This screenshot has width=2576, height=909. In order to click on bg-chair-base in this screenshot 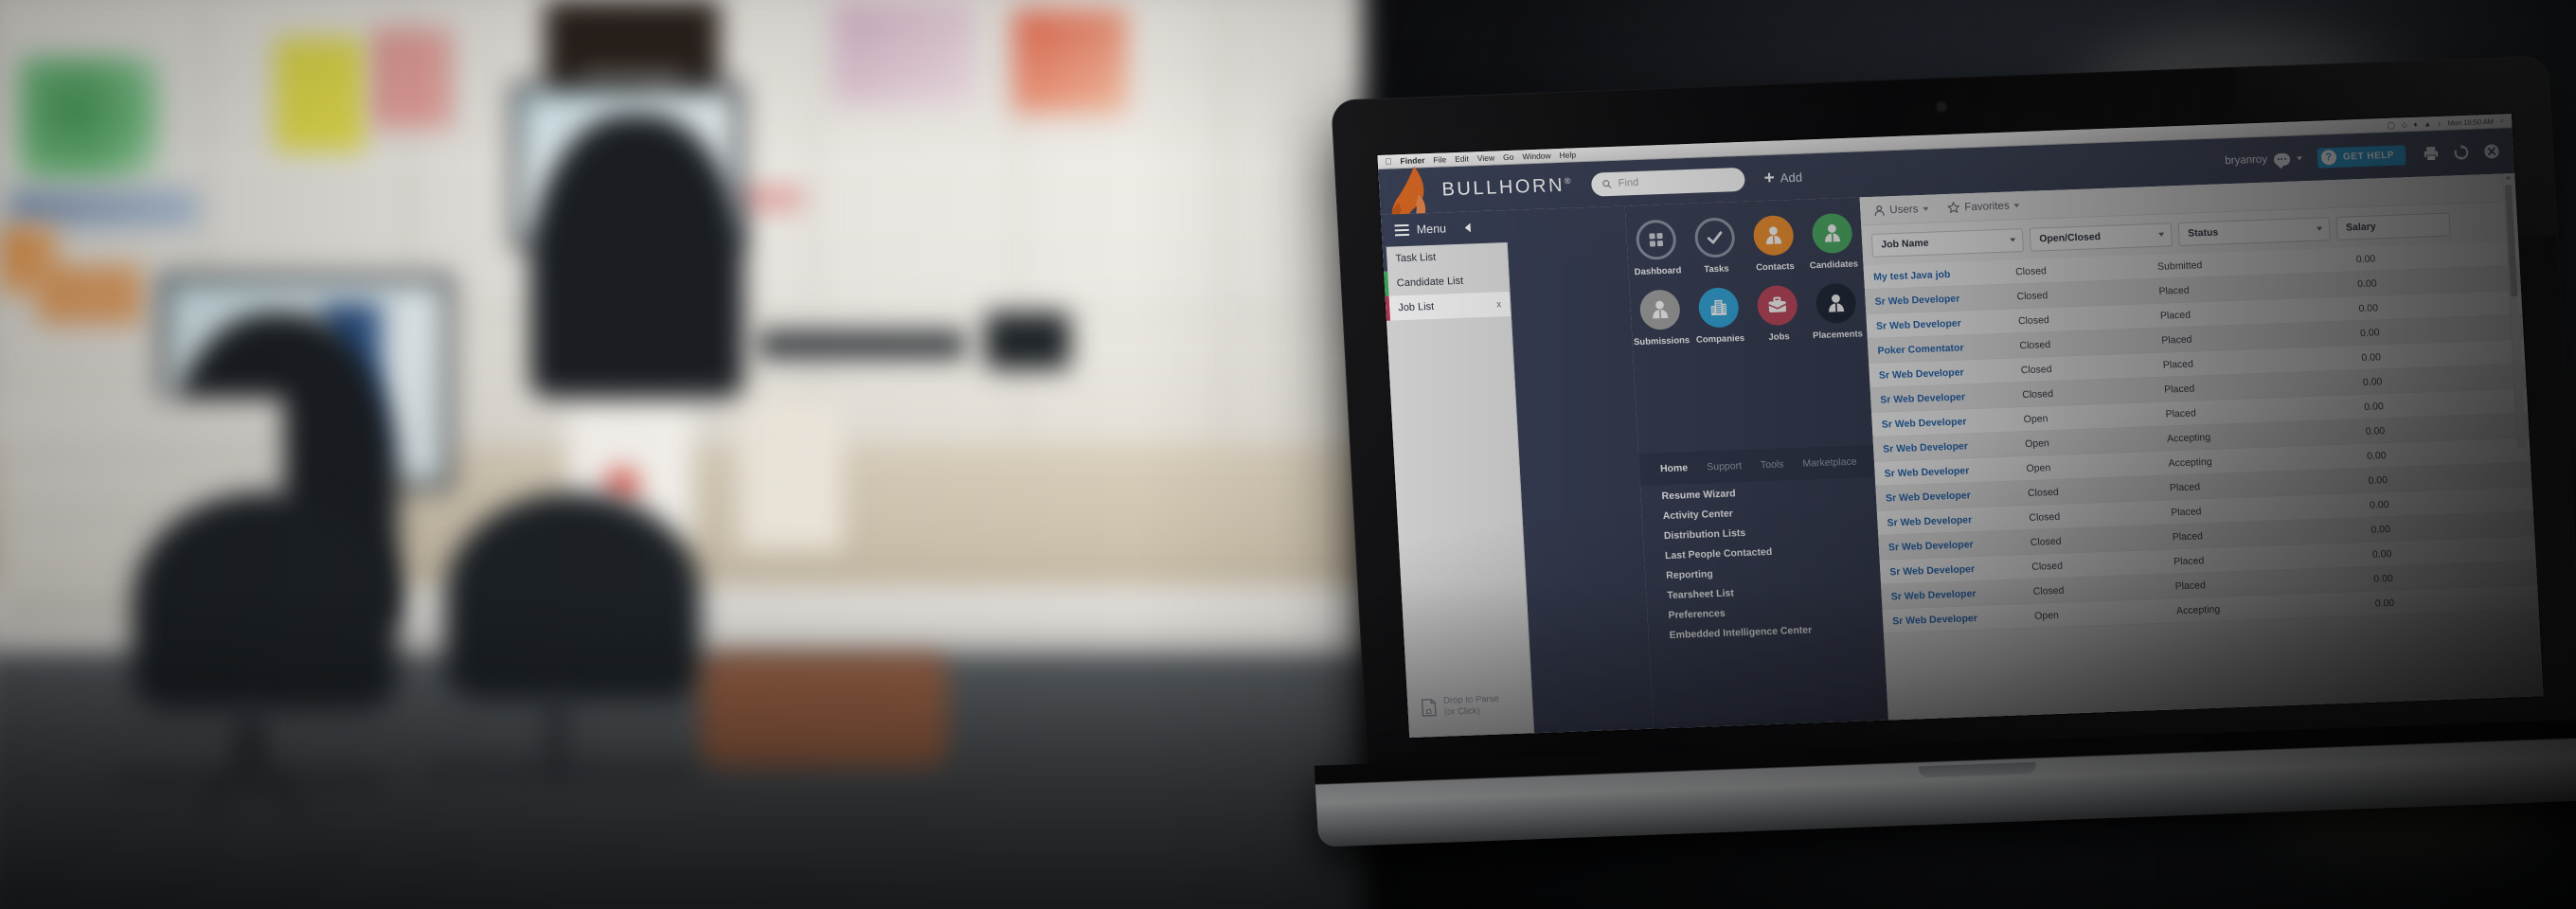, I will do `click(251, 781)`.